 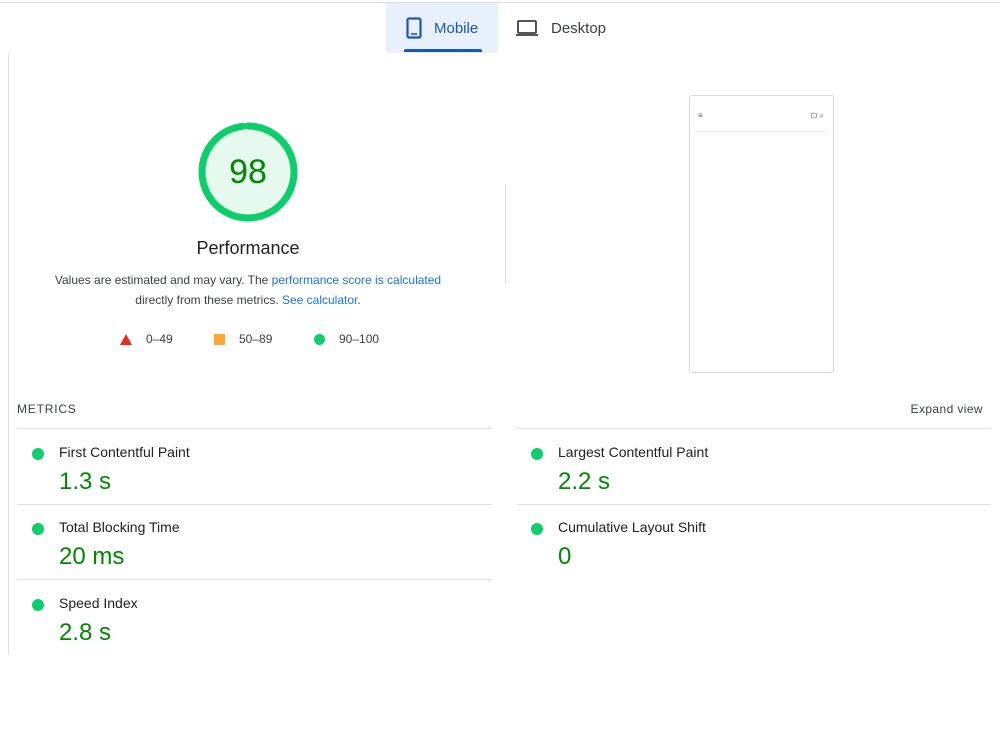 I want to click on performance-title: Performance, so click(x=248, y=248).